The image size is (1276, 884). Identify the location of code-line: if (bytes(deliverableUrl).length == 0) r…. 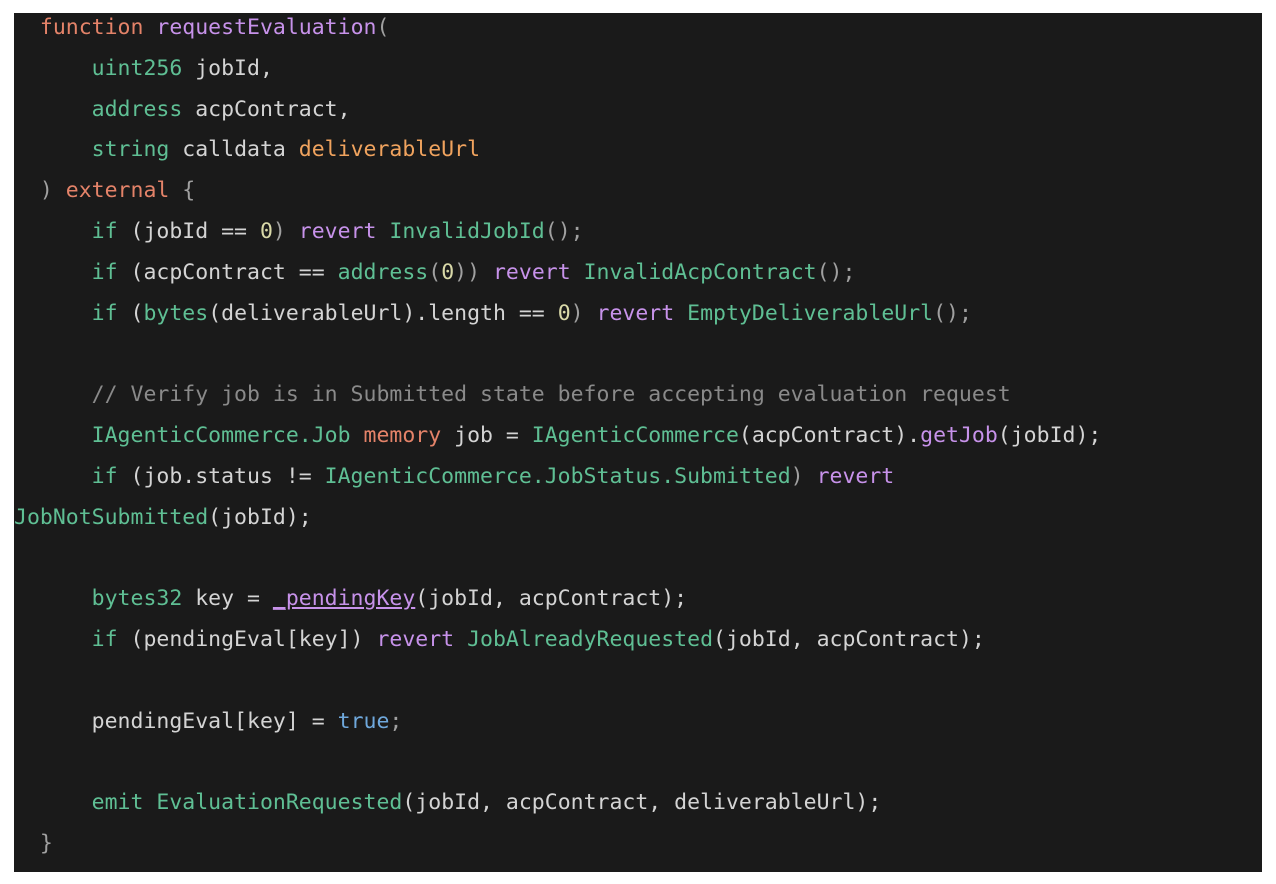
(493, 321).